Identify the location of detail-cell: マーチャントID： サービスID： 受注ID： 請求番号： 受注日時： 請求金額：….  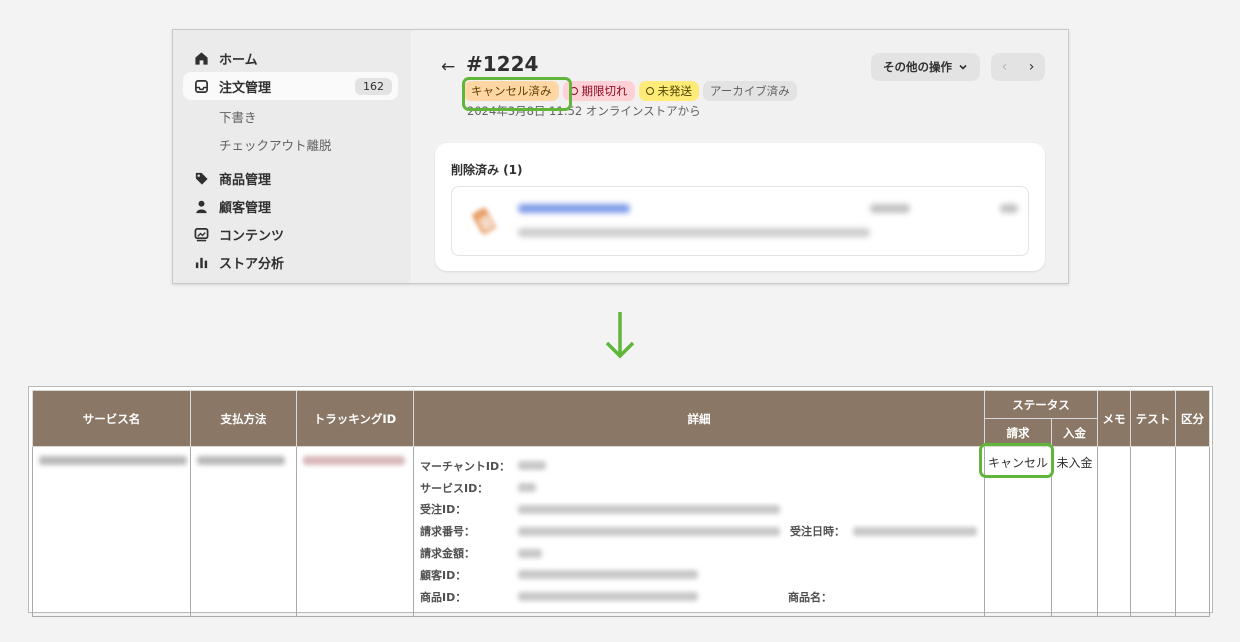
(699, 531).